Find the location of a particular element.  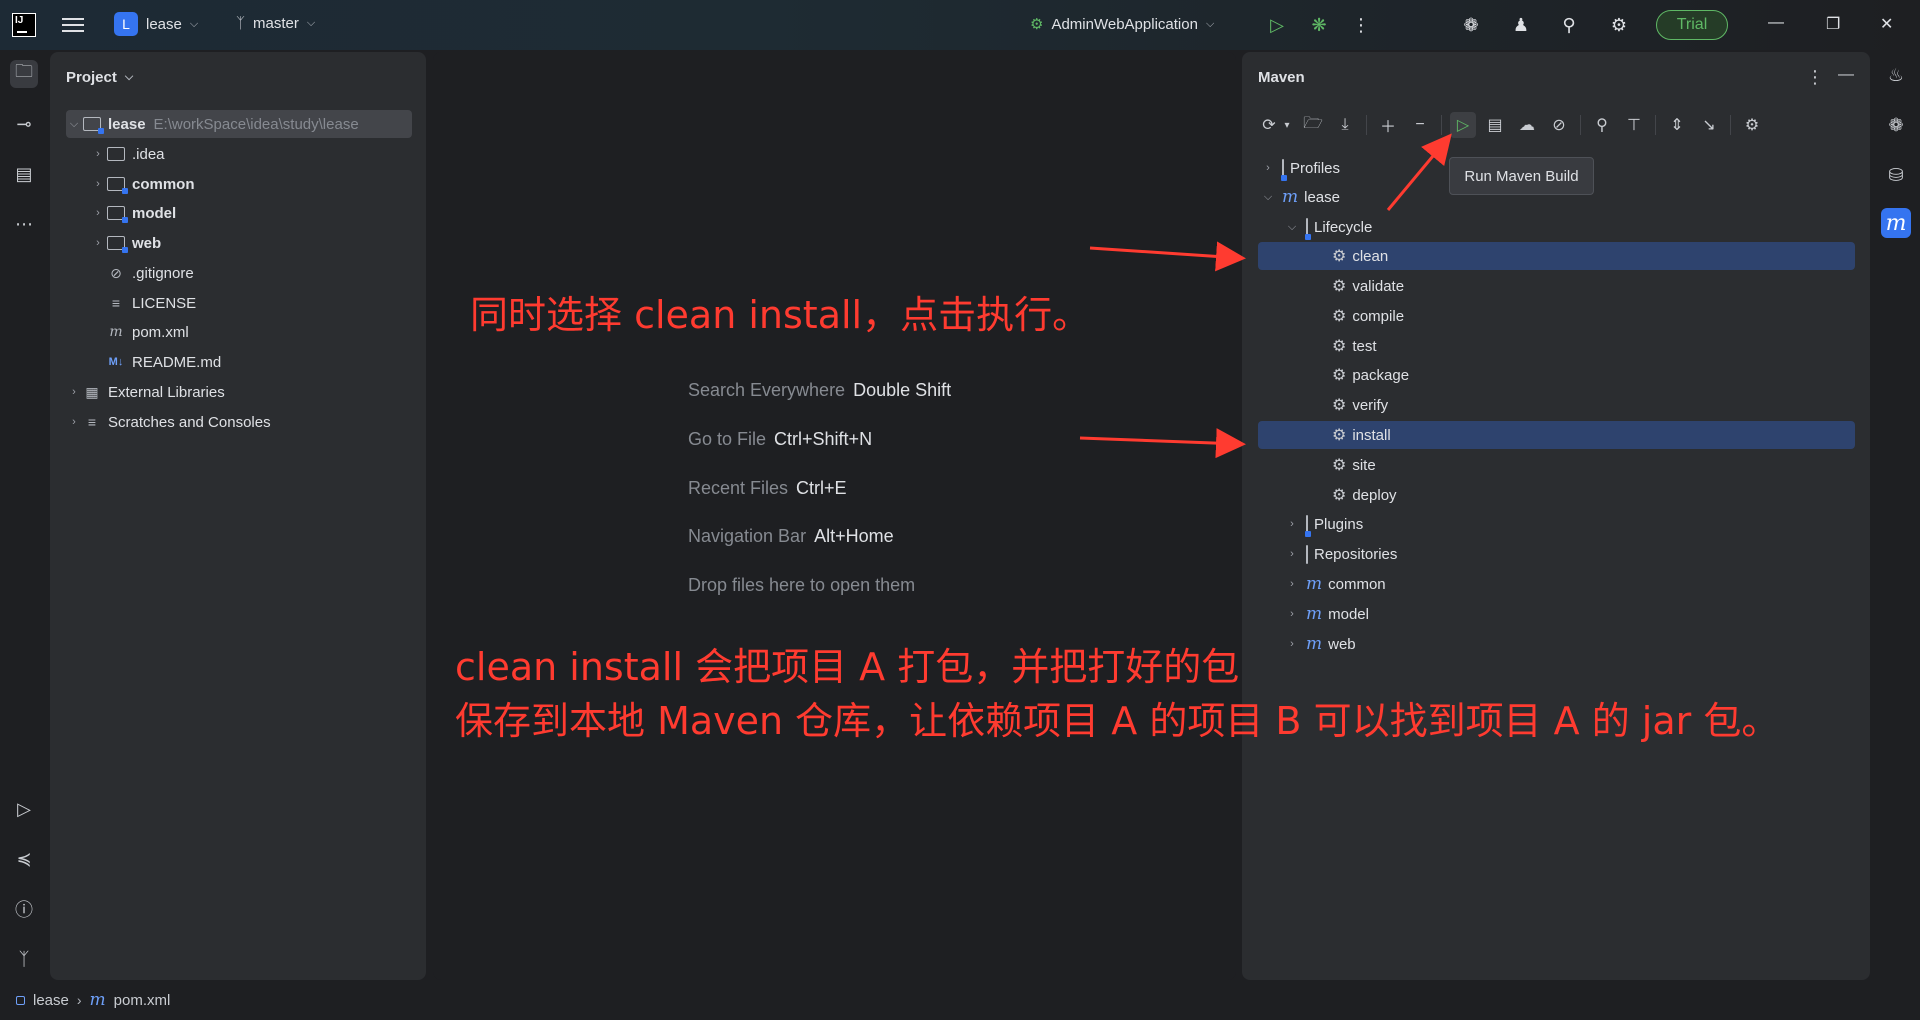

maven-tree-module-model: › m model is located at coordinates (1326, 614).